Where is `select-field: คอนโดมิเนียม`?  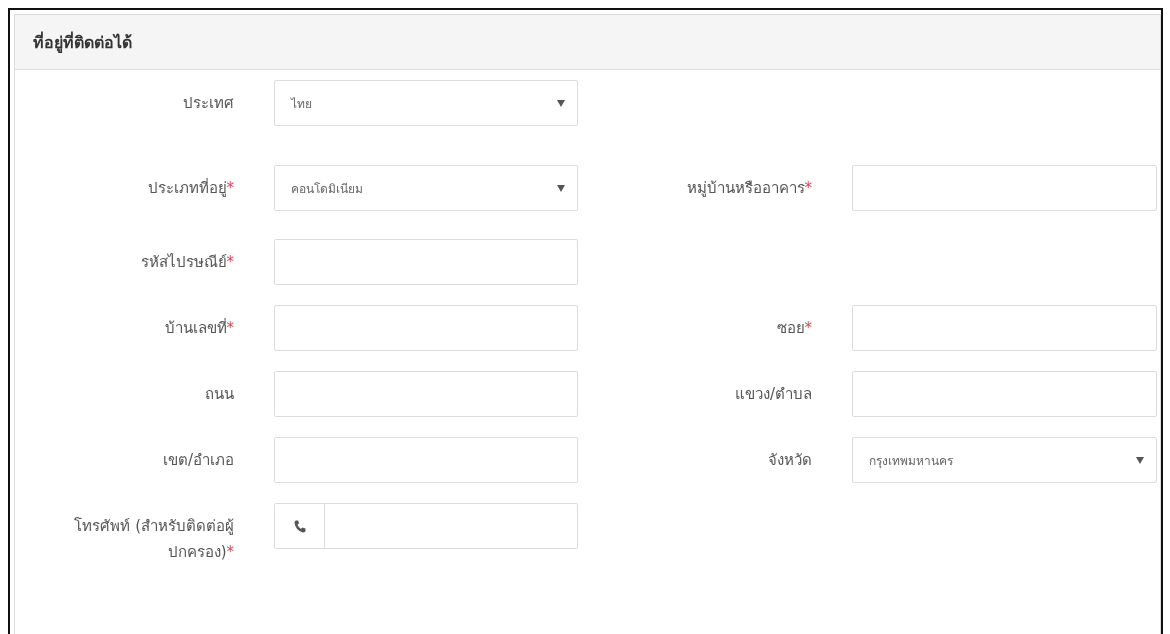 select-field: คอนโดมิเนียม is located at coordinates (426, 188).